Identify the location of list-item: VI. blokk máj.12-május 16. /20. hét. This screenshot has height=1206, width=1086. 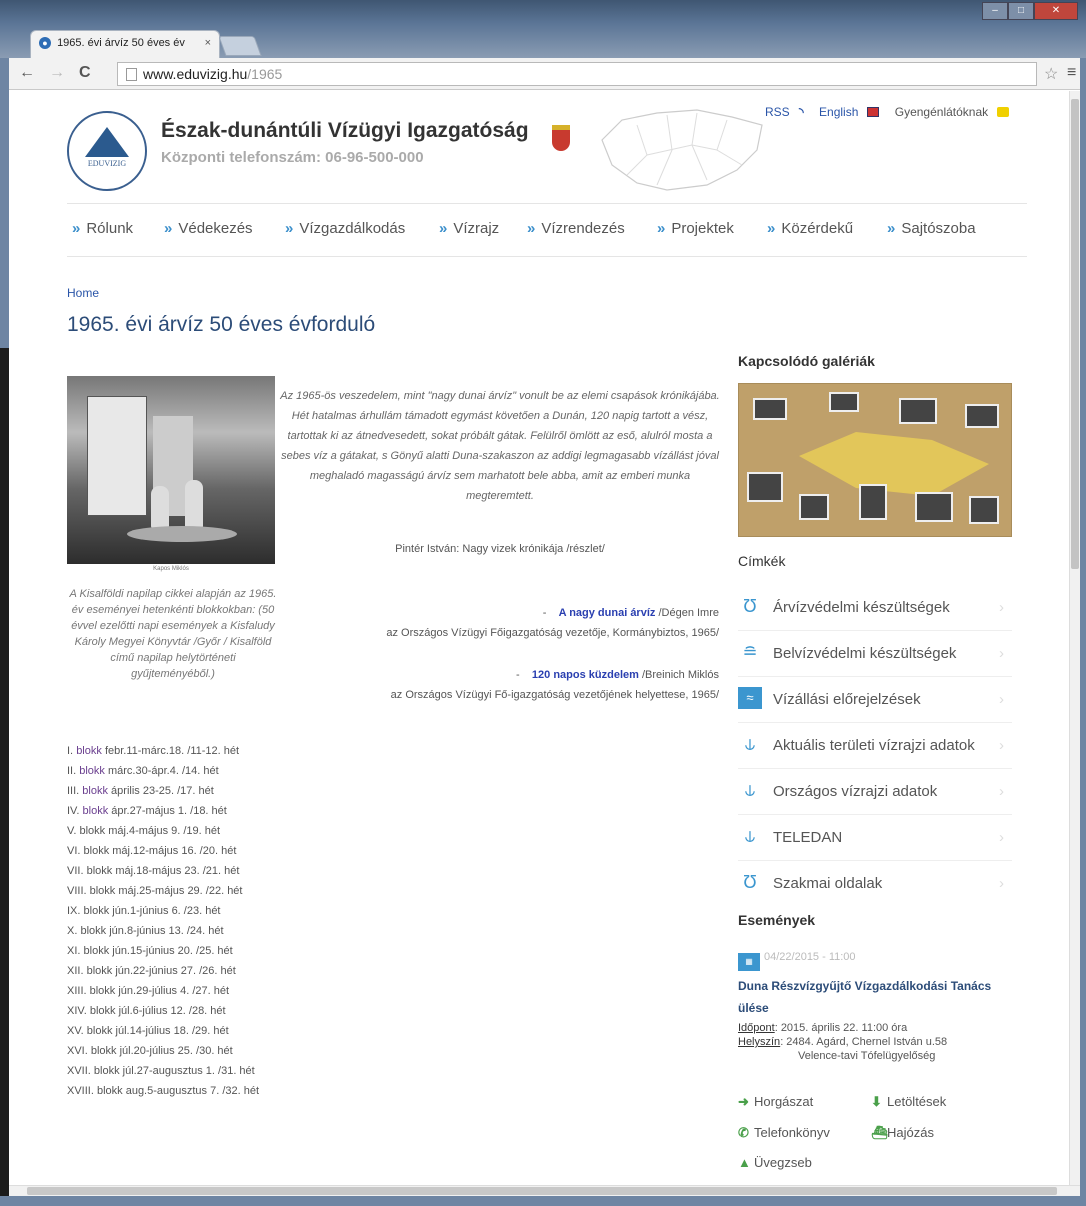
(152, 851).